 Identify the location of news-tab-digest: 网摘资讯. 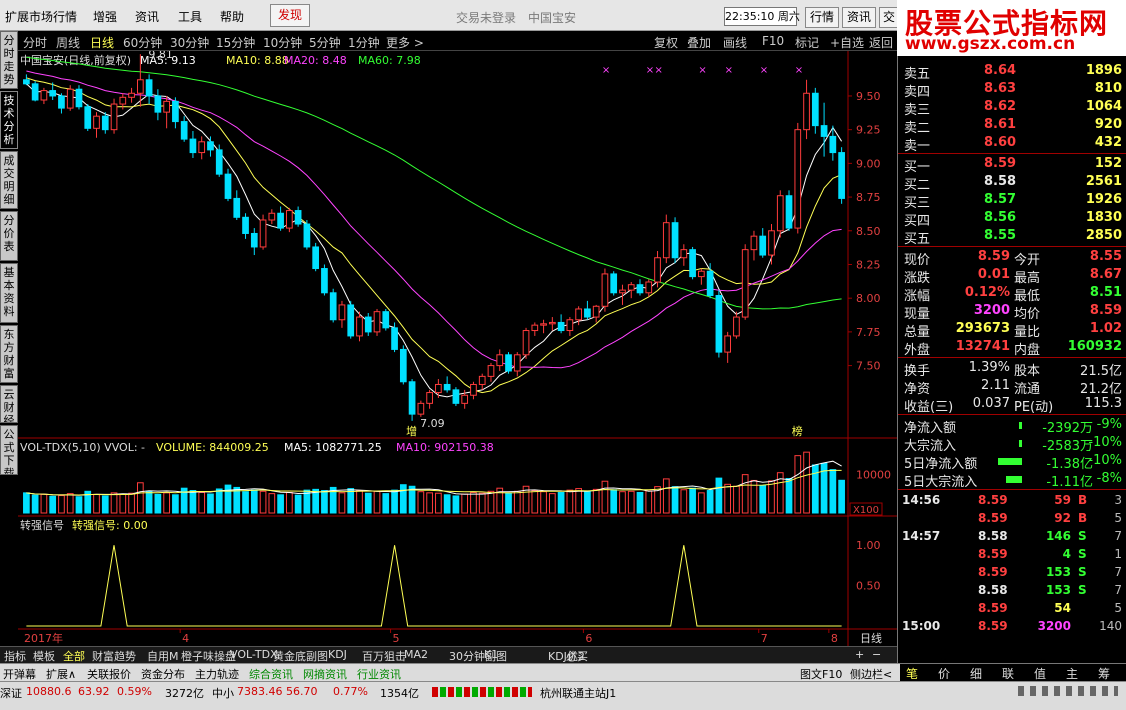
(325, 674).